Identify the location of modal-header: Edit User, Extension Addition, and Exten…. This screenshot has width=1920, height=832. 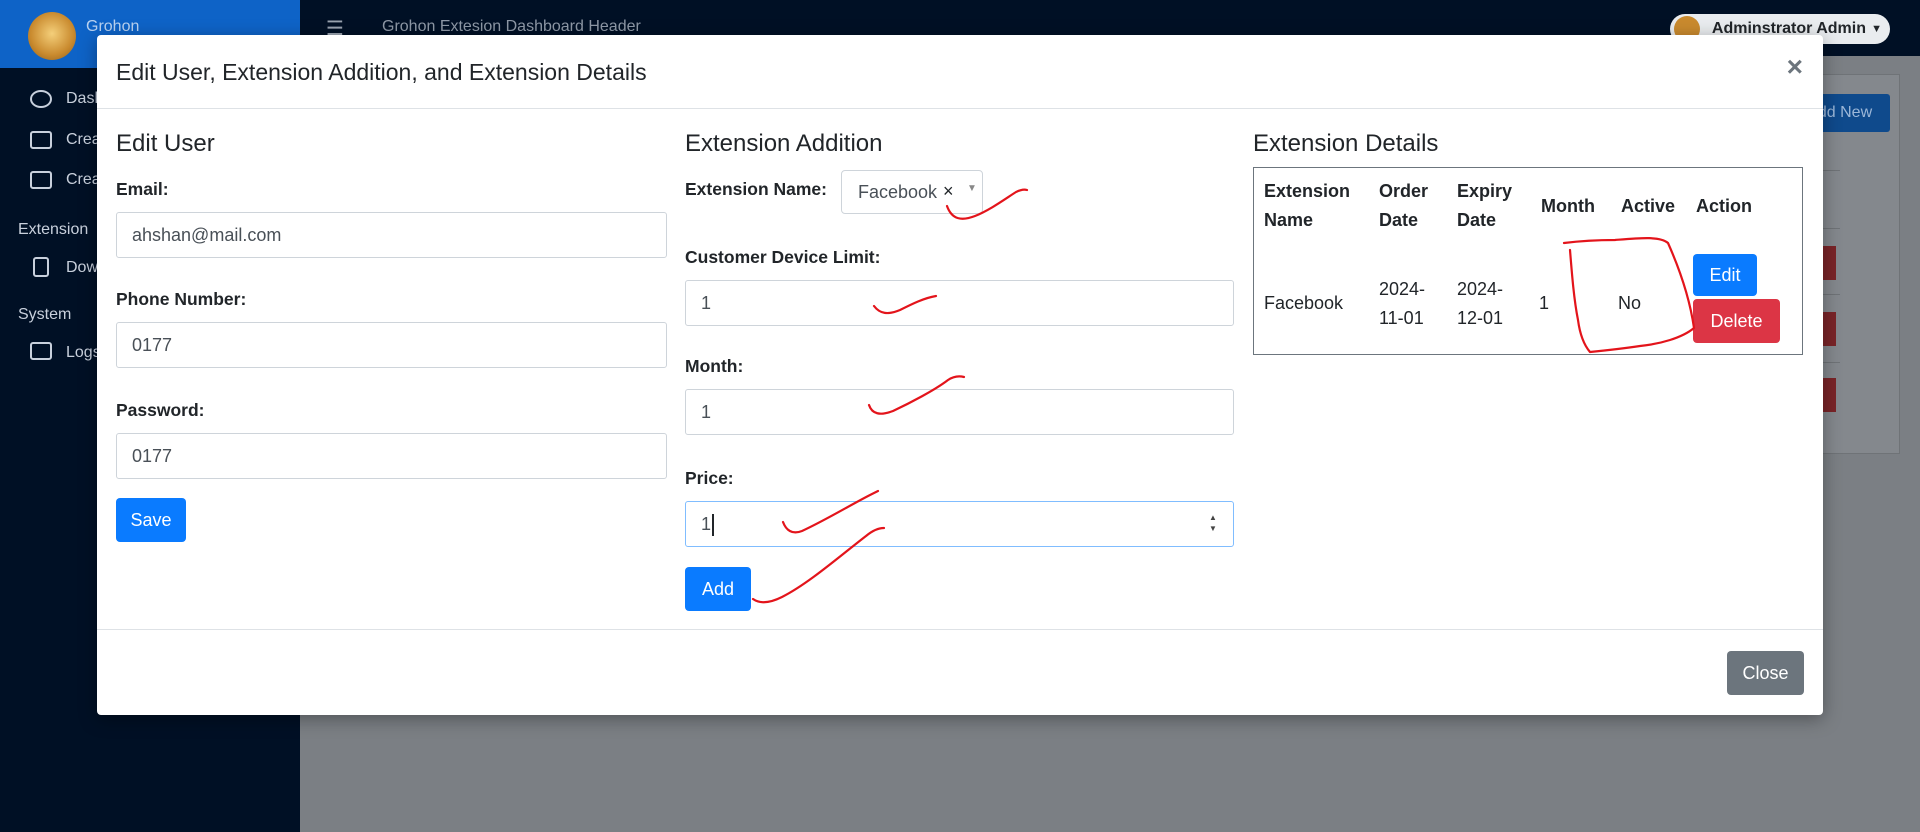
(960, 72).